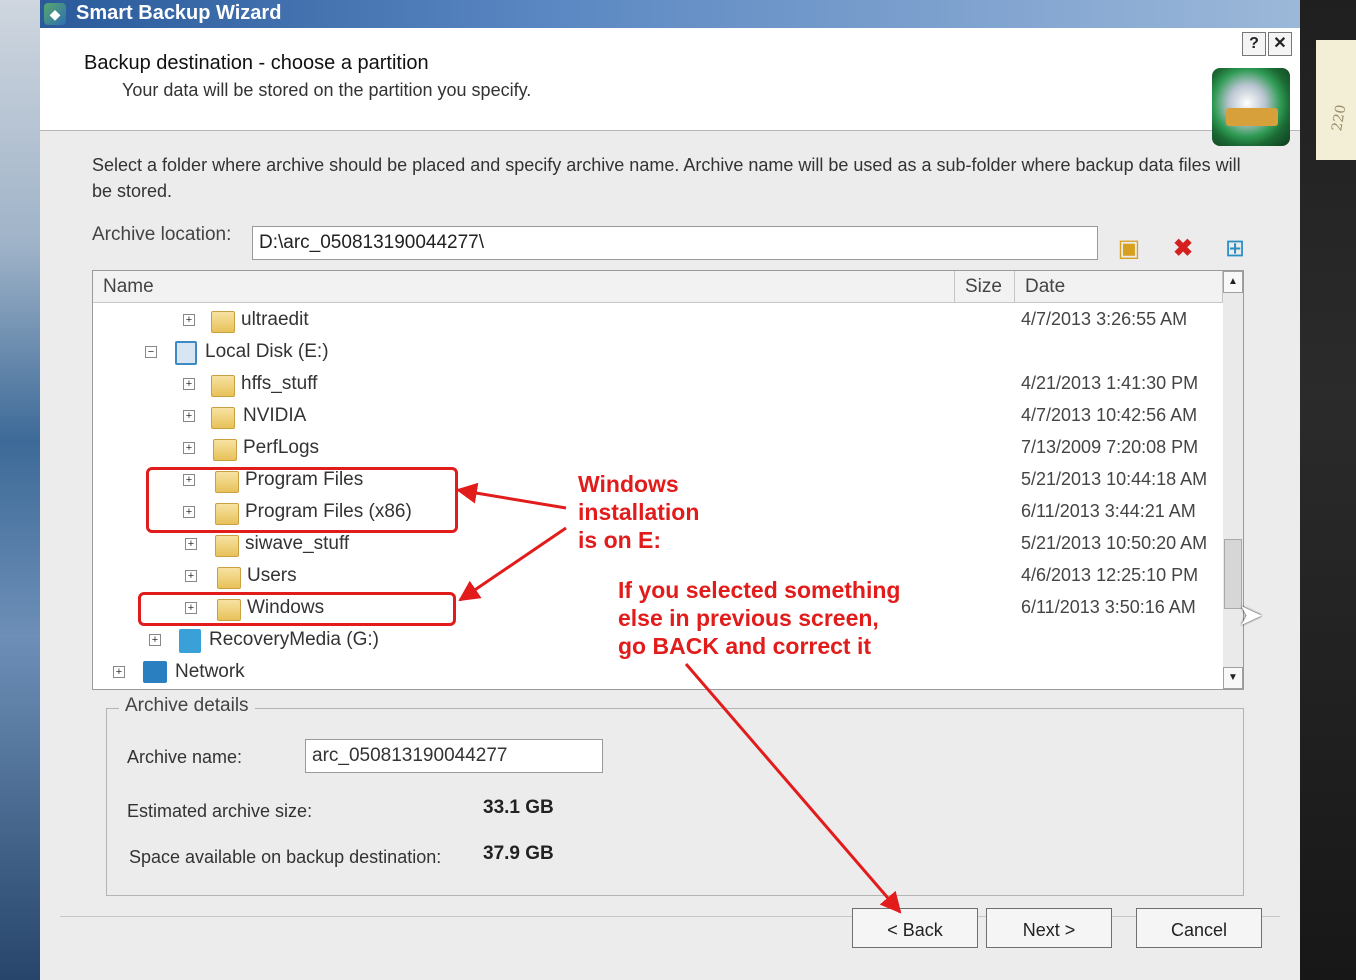 This screenshot has width=1356, height=980. I want to click on column-header-date: Date, so click(1119, 287).